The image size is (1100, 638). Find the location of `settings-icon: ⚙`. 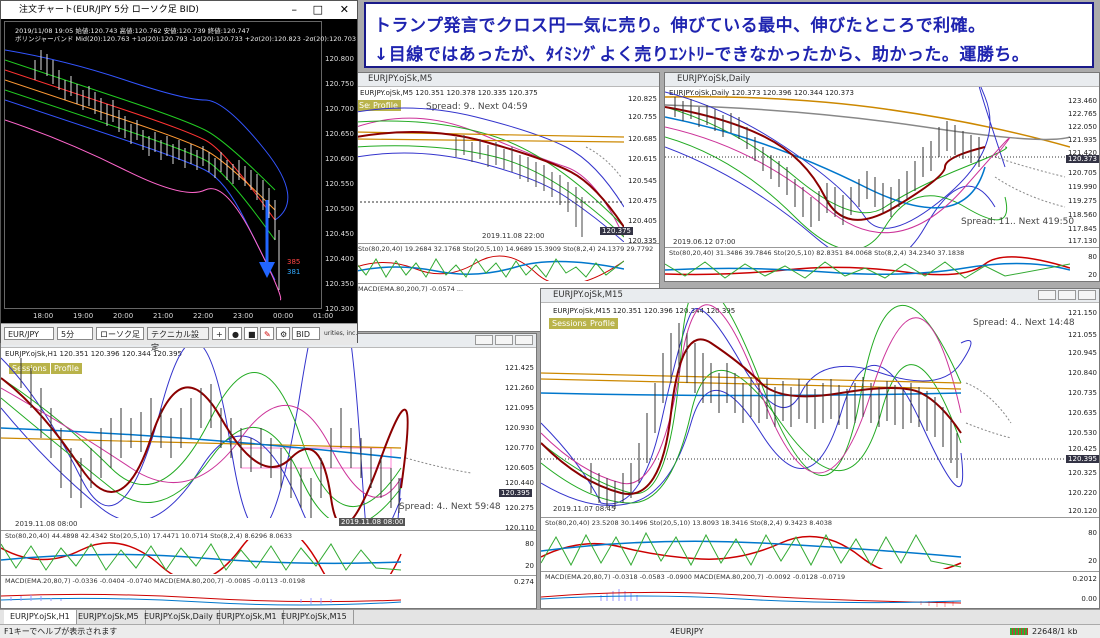

settings-icon: ⚙ is located at coordinates (283, 333).